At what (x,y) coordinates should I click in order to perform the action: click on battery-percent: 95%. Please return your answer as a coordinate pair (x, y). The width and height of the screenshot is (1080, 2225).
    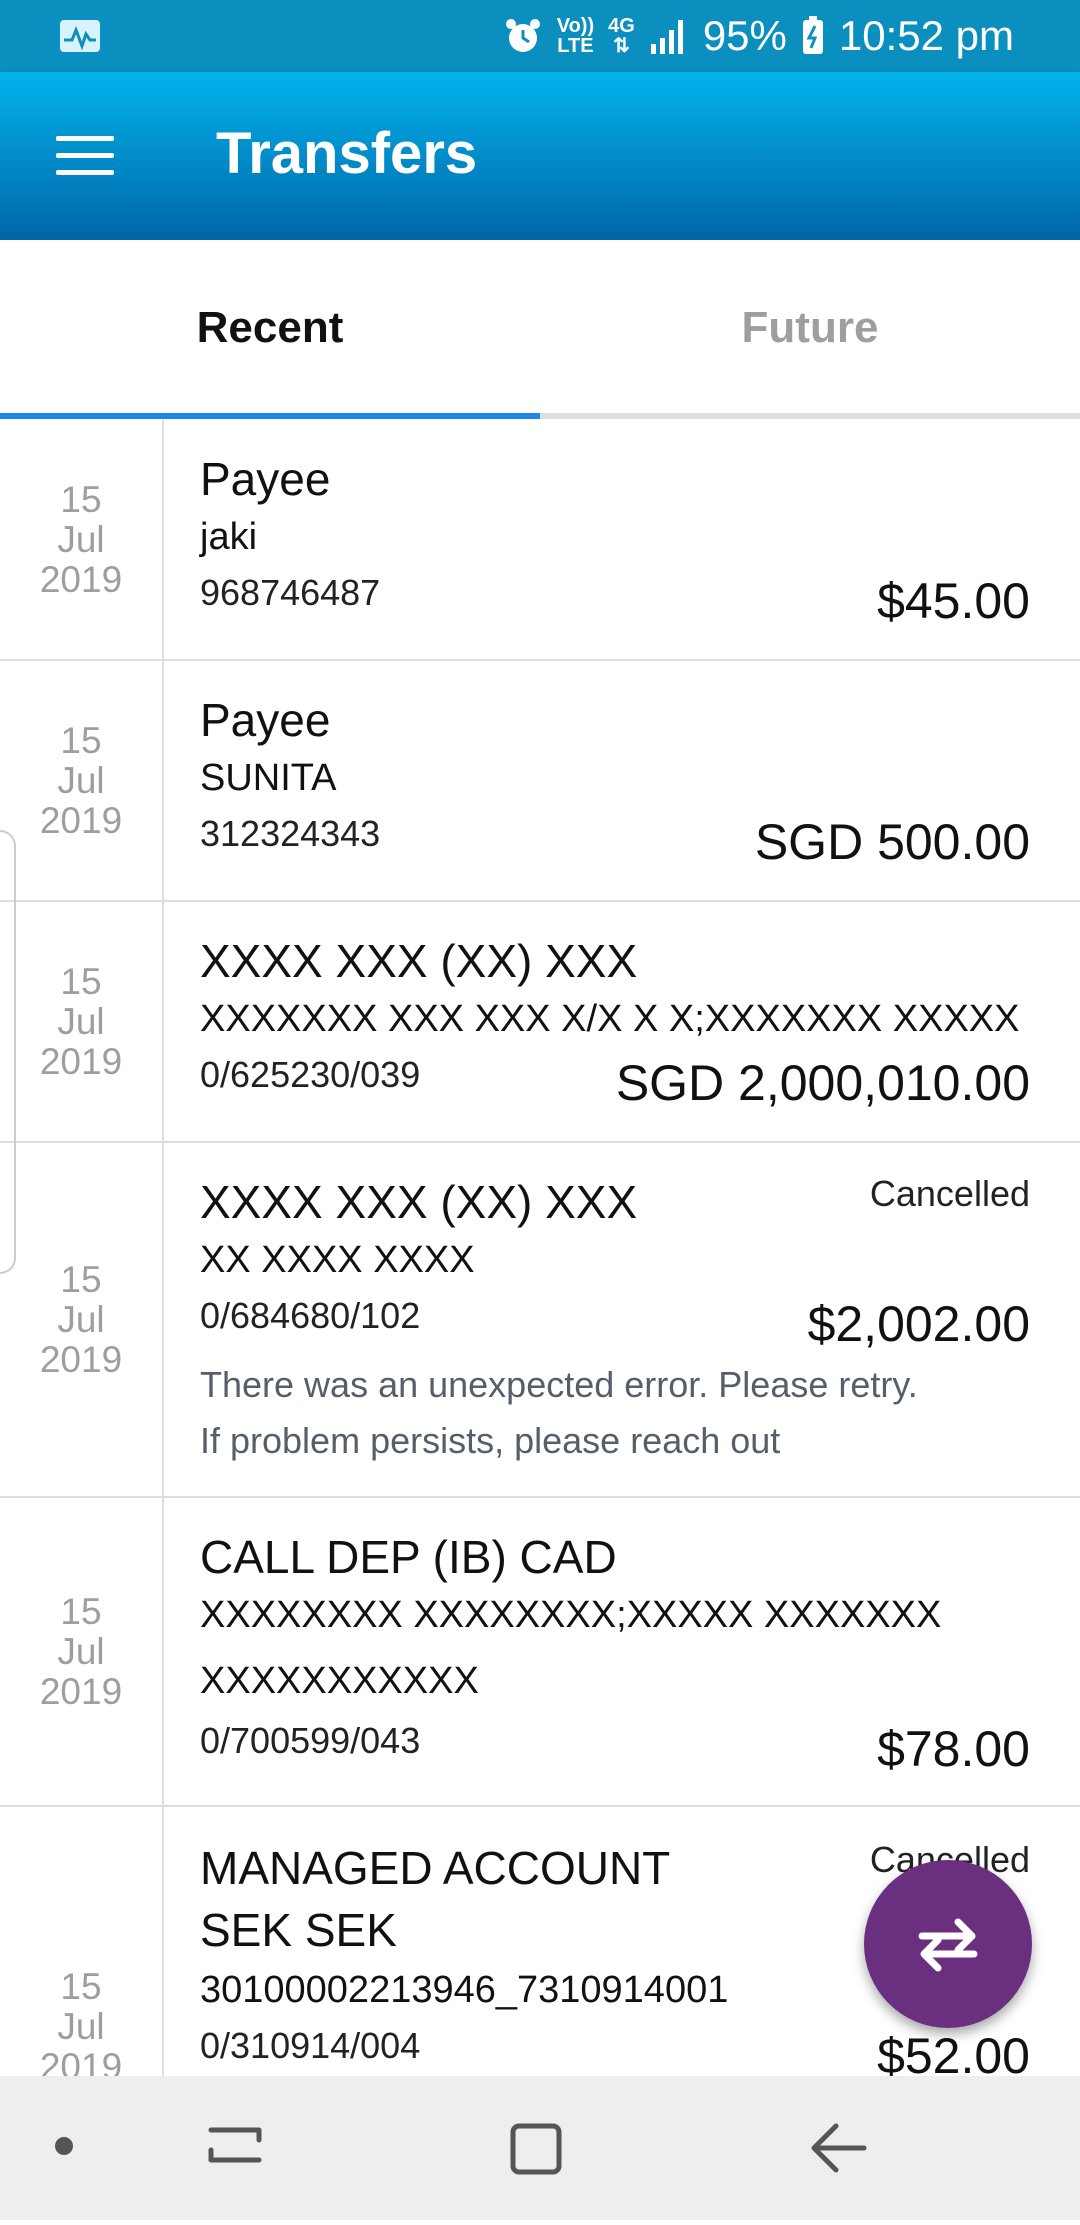
    Looking at the image, I should click on (744, 35).